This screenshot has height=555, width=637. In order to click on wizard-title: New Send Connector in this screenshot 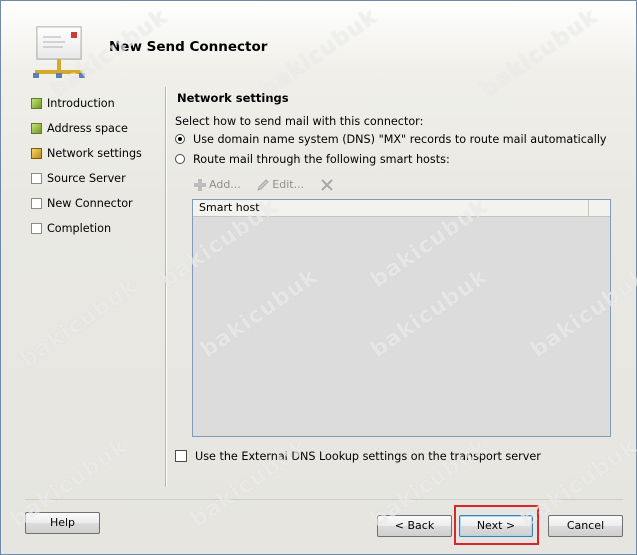, I will do `click(188, 47)`.